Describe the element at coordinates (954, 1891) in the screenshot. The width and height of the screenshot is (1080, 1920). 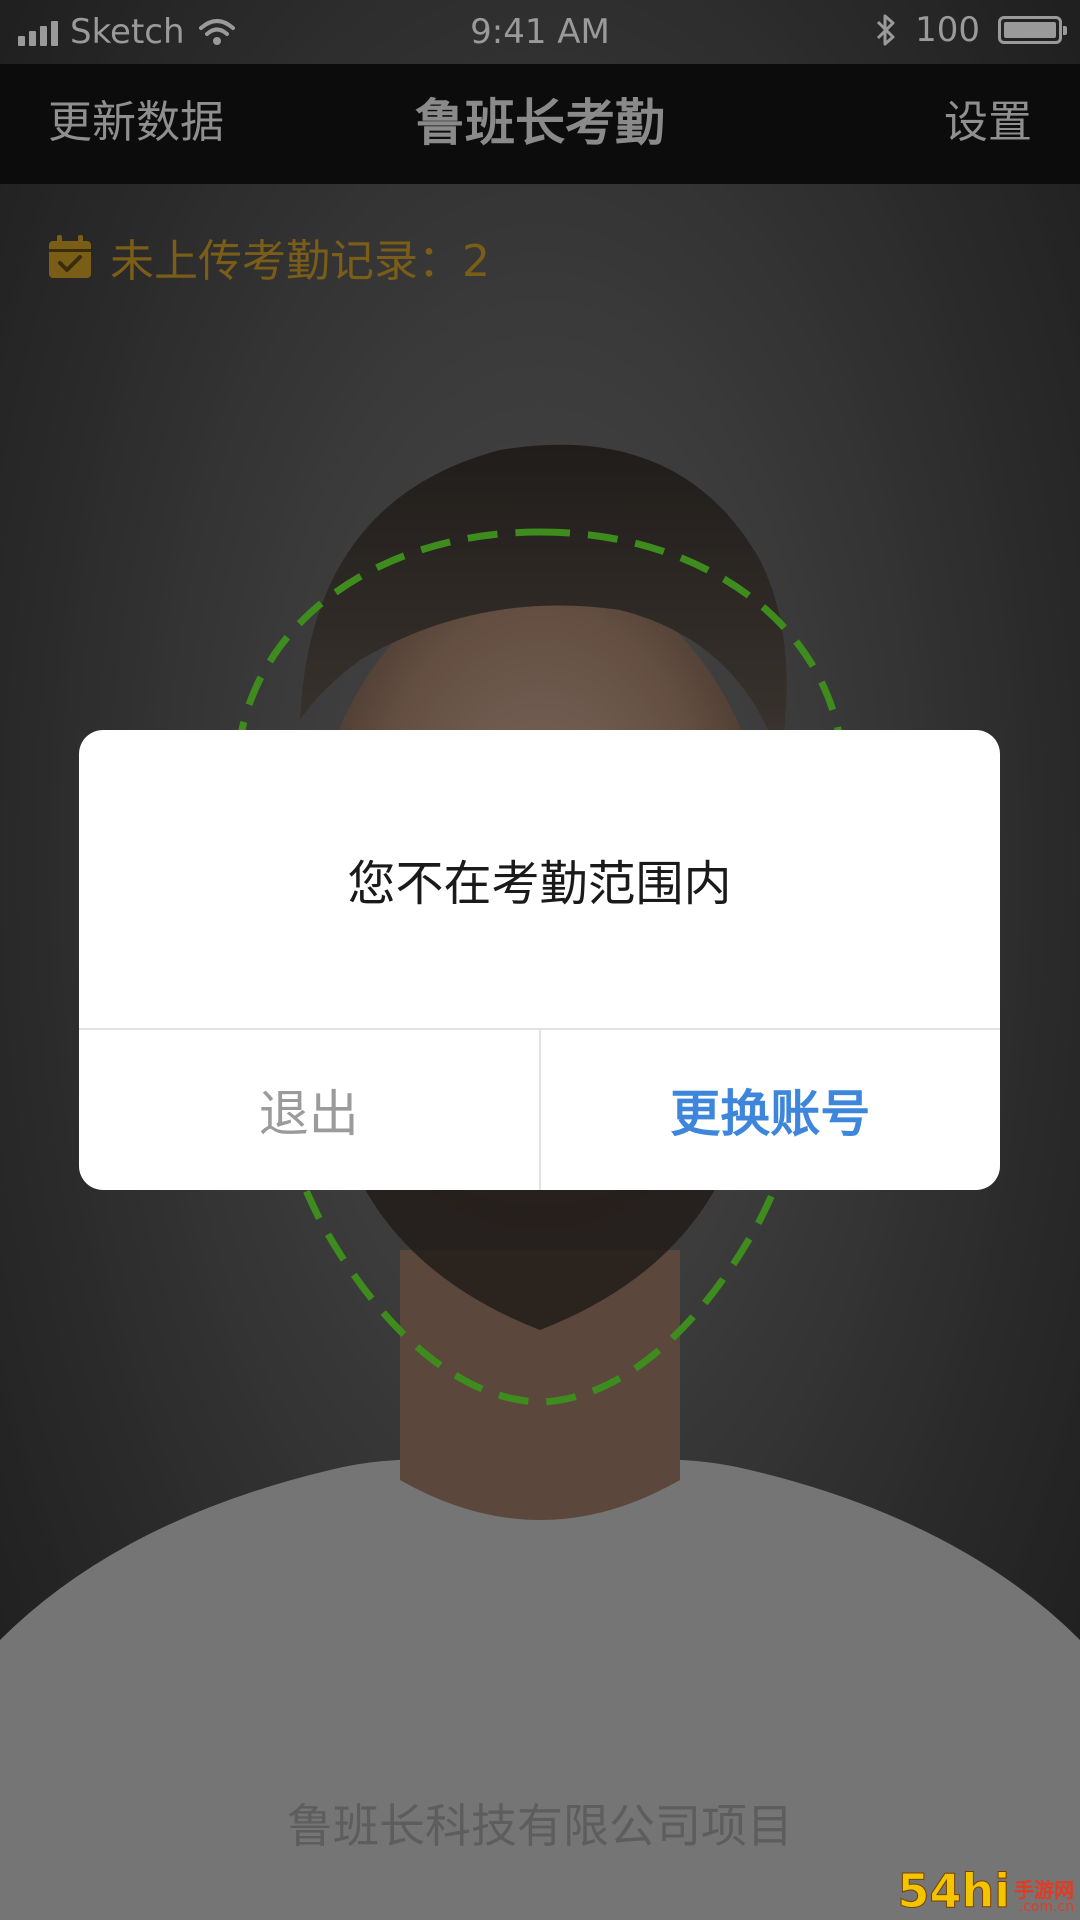
I see `watermark-main: 54hi` at that location.